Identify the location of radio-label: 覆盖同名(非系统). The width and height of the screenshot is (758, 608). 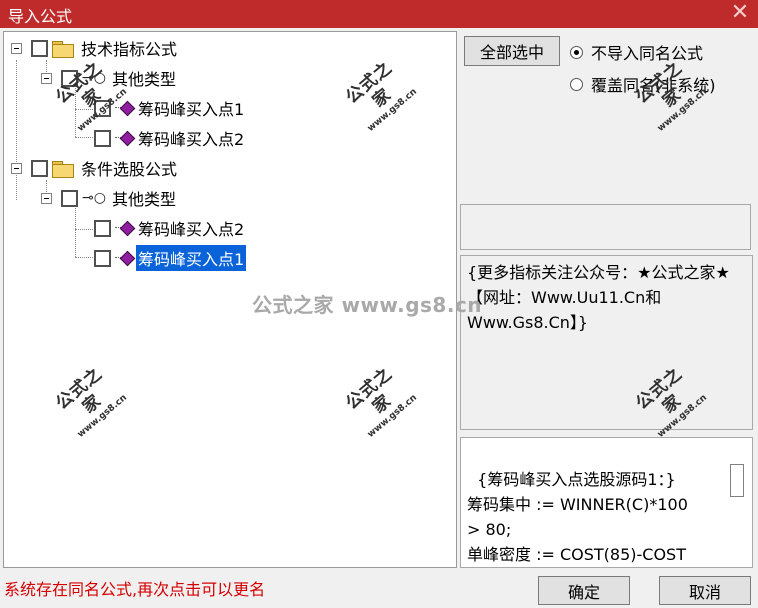
(653, 85).